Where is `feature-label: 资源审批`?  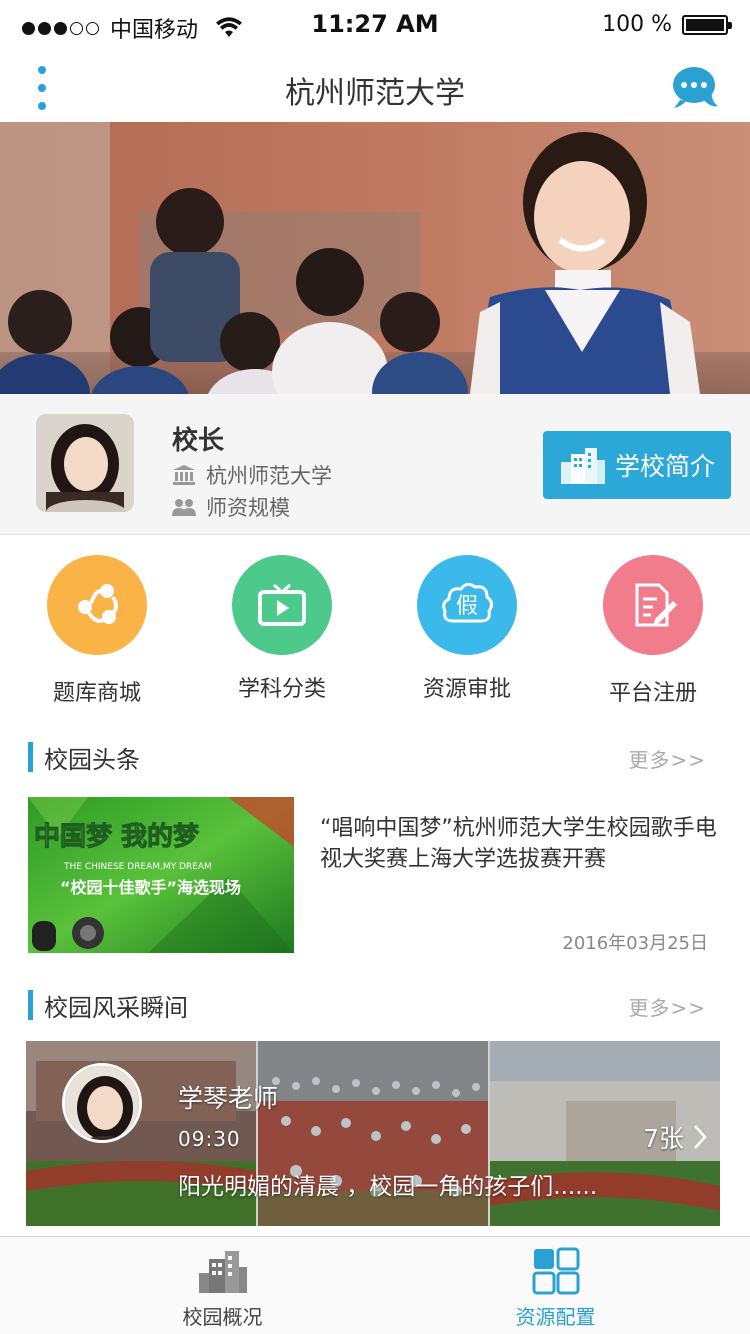
feature-label: 资源审批 is located at coordinates (466, 689).